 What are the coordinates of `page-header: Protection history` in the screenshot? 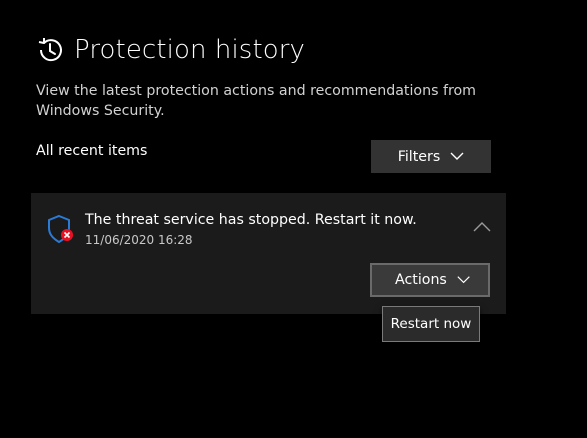 It's located at (170, 50).